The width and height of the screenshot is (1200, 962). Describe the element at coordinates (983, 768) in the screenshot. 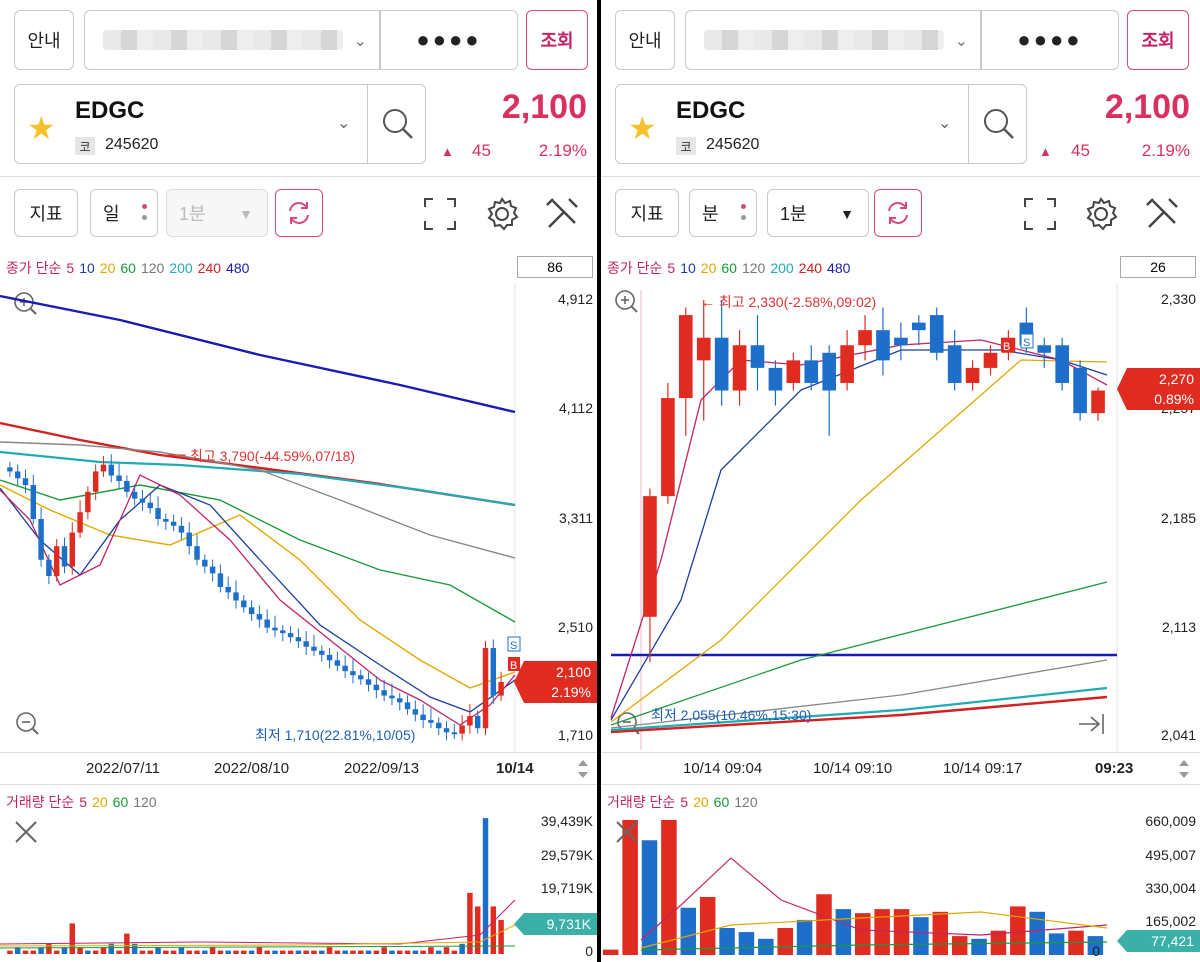

I see `x-axis-label: 10/14 09:17` at that location.